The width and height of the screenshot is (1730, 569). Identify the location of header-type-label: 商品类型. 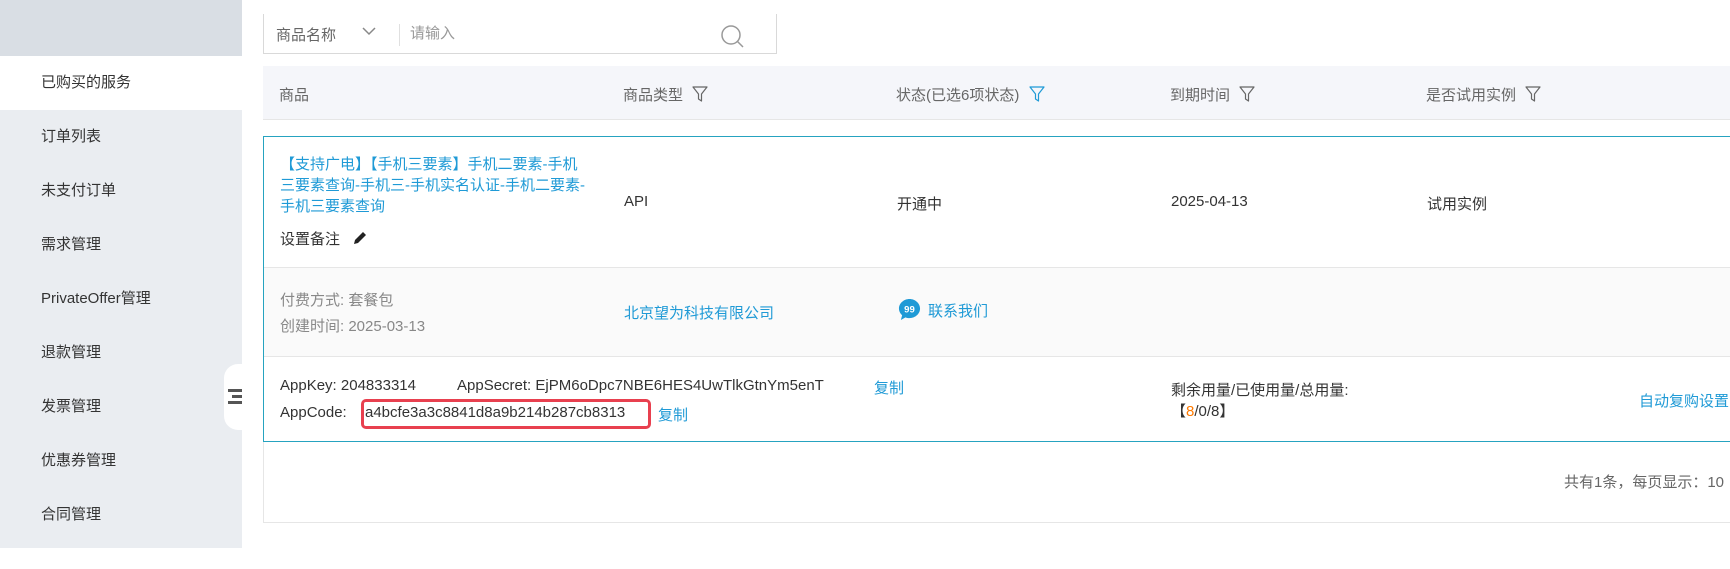
(653, 95).